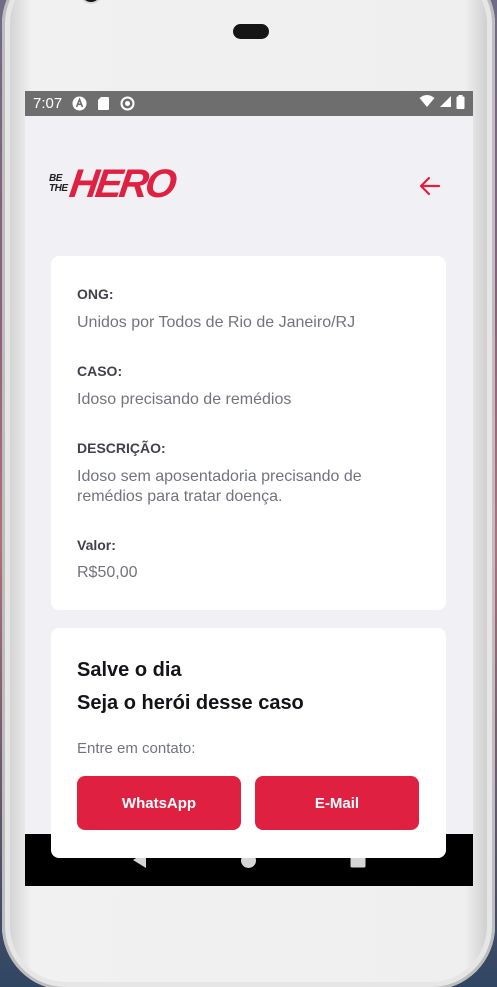 Image resolution: width=497 pixels, height=987 pixels. I want to click on email-button: E-Mail, so click(337, 803).